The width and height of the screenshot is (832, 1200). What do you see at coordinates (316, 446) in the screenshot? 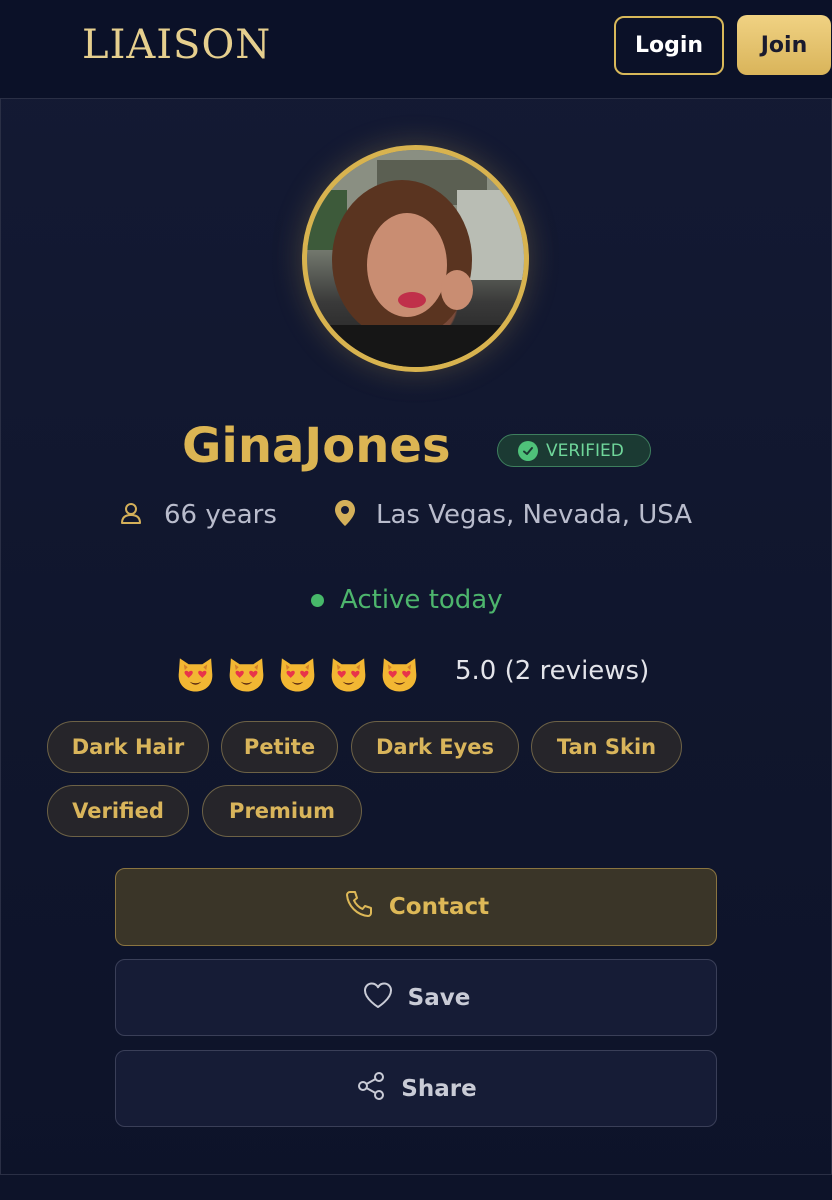
I see `profile-name: GinaJones` at bounding box center [316, 446].